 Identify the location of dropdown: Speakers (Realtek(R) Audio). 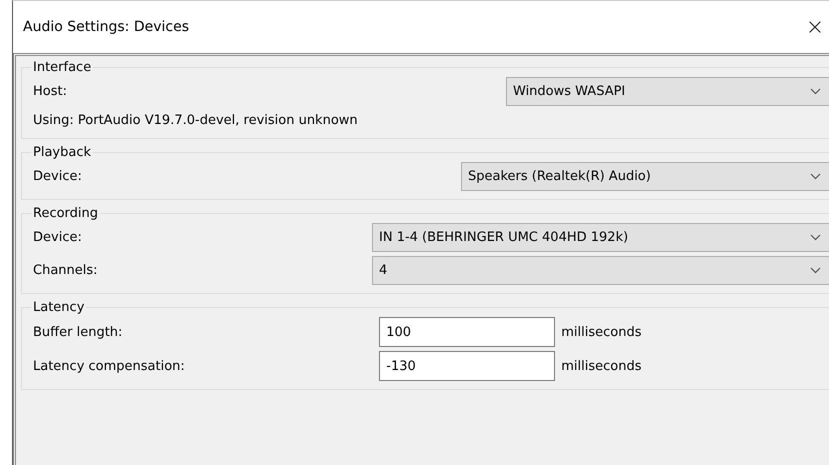
(645, 176).